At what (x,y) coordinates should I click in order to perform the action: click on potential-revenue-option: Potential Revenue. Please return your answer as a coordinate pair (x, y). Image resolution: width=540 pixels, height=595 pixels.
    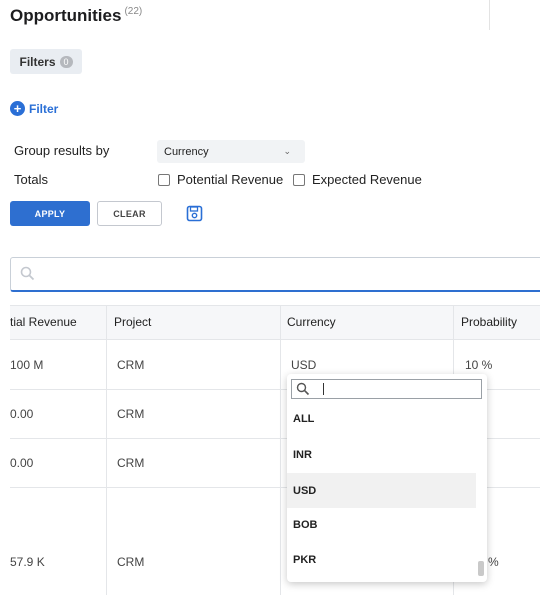
    Looking at the image, I should click on (220, 179).